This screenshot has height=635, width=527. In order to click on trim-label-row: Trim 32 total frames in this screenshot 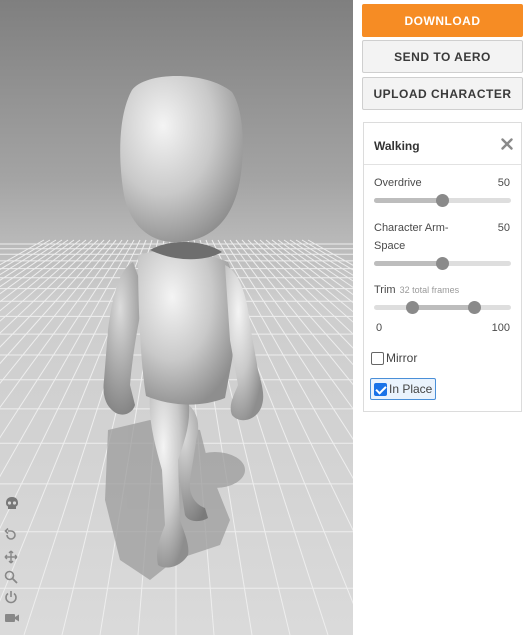, I will do `click(416, 290)`.